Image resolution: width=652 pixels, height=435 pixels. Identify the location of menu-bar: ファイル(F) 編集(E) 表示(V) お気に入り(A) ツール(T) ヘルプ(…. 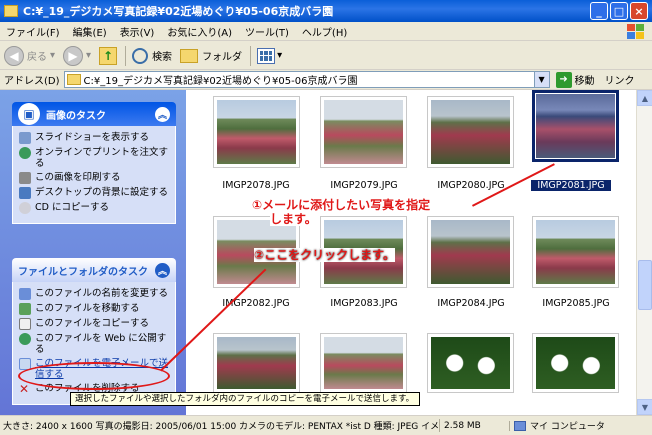
(326, 31).